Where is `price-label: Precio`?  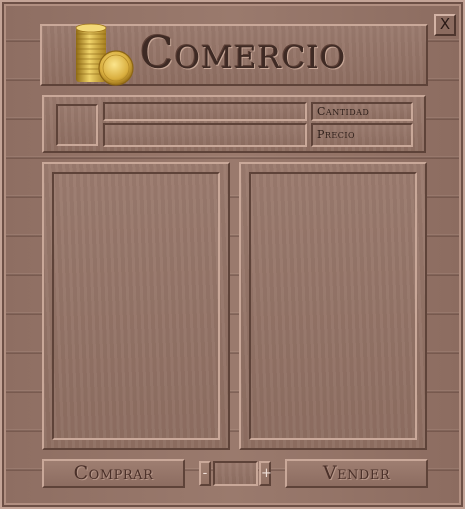
price-label: Precio is located at coordinates (336, 134).